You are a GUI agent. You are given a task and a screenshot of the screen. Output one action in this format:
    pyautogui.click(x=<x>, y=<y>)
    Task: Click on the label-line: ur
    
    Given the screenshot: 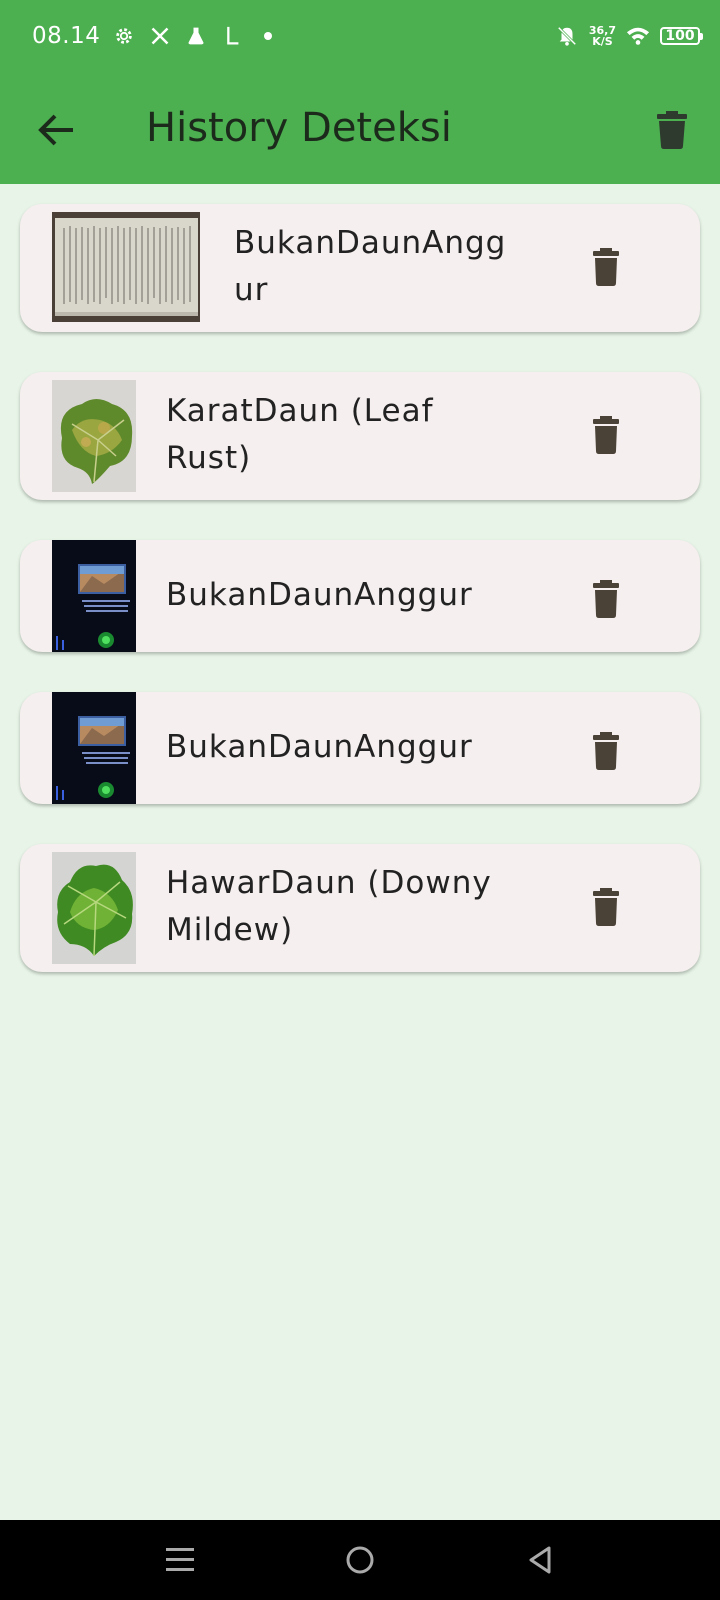 What is the action you would take?
    pyautogui.click(x=251, y=290)
    